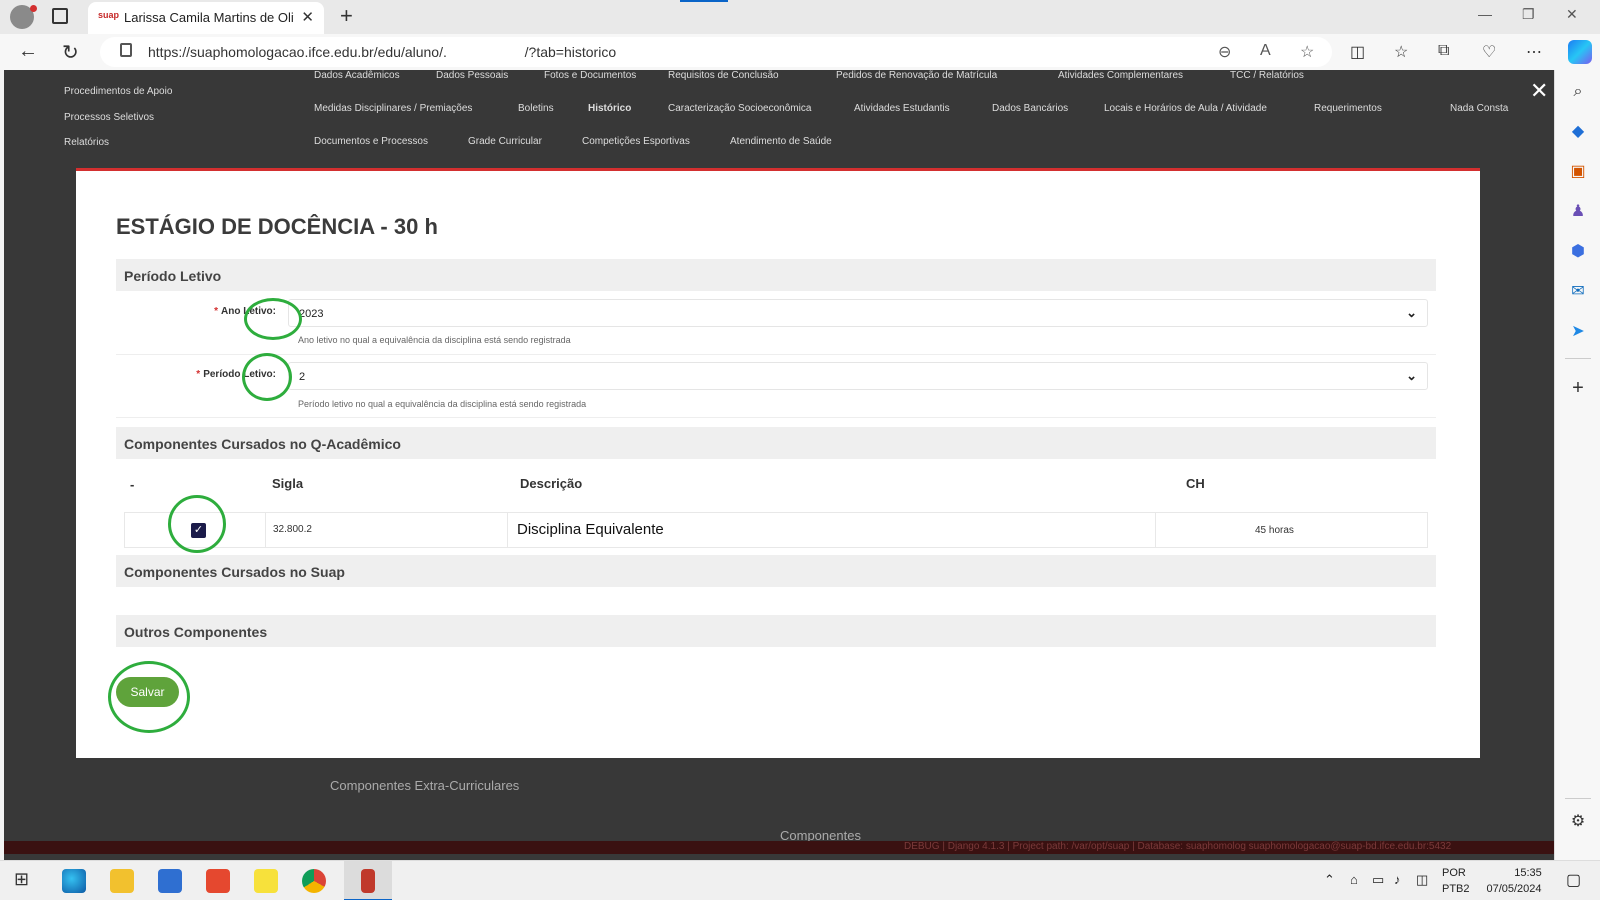 The image size is (1600, 900). What do you see at coordinates (74, 881) in the screenshot?
I see `edge-icon` at bounding box center [74, 881].